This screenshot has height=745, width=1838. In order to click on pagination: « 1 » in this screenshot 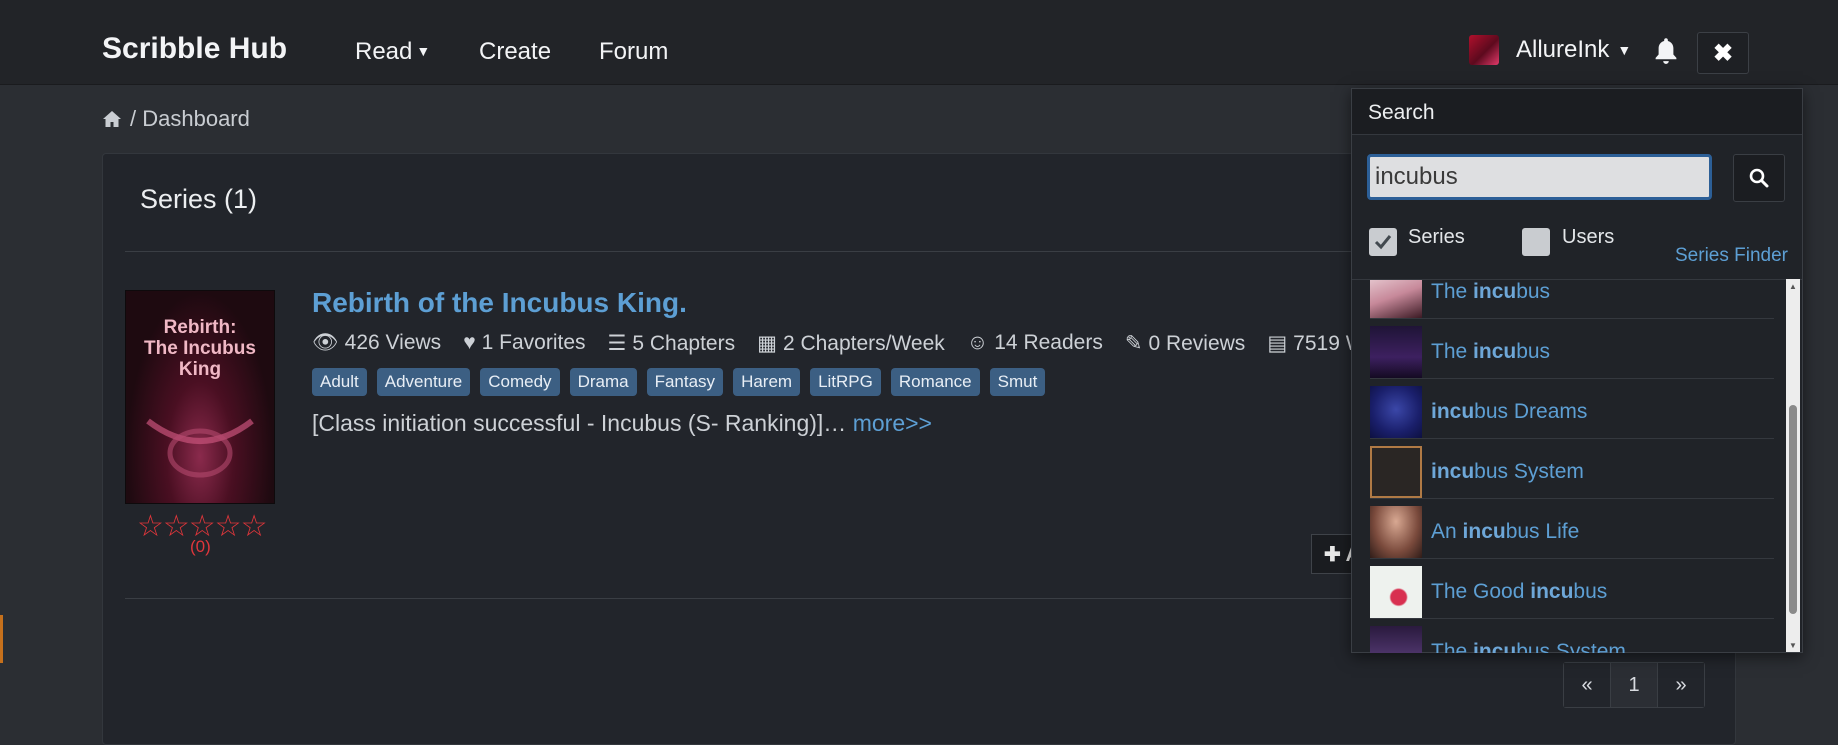, I will do `click(1634, 685)`.